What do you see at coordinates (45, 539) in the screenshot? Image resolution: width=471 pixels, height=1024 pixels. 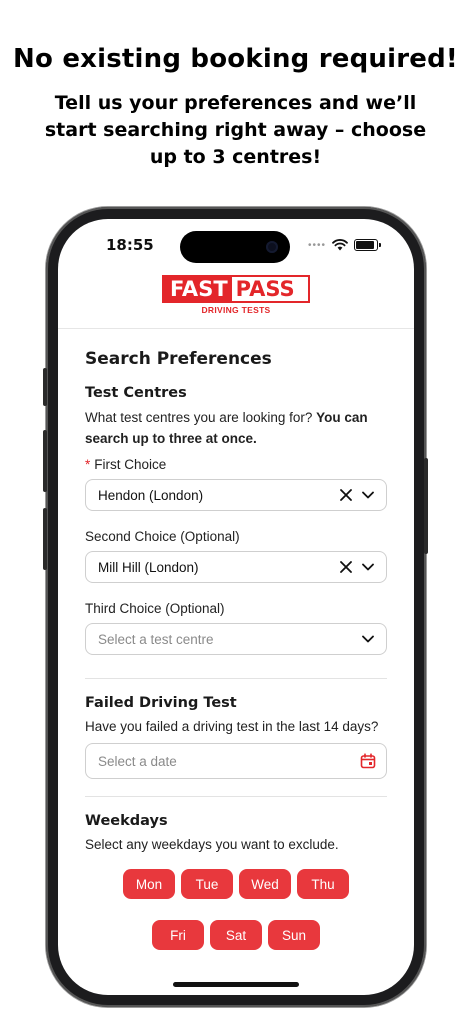 I see `volume-down-button` at bounding box center [45, 539].